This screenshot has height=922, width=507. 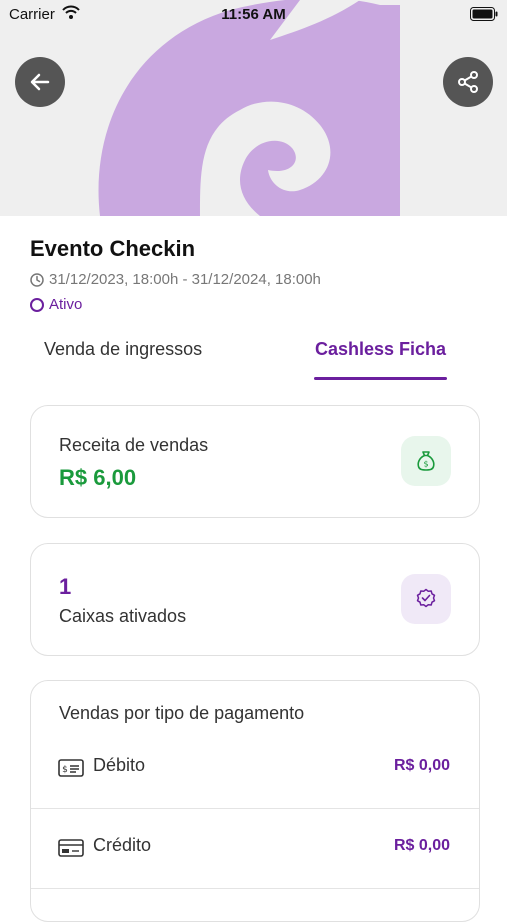 What do you see at coordinates (249, 108) in the screenshot?
I see `event-logo-image` at bounding box center [249, 108].